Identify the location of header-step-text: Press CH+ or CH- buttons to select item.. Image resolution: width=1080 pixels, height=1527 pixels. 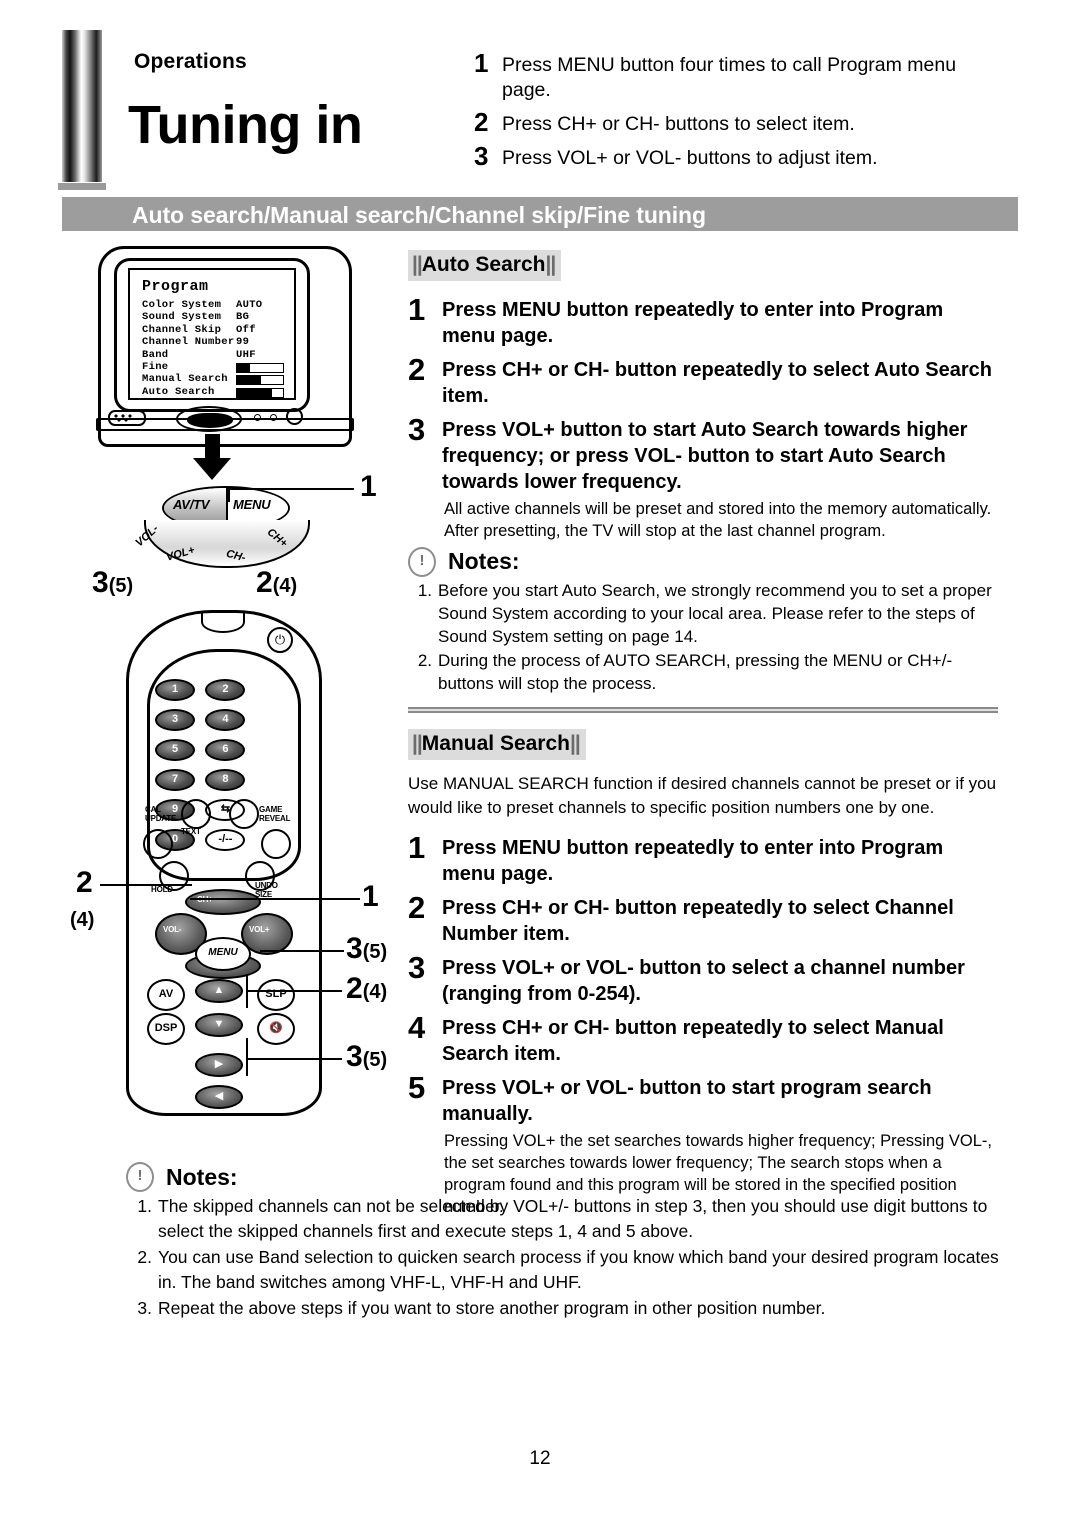
(678, 123).